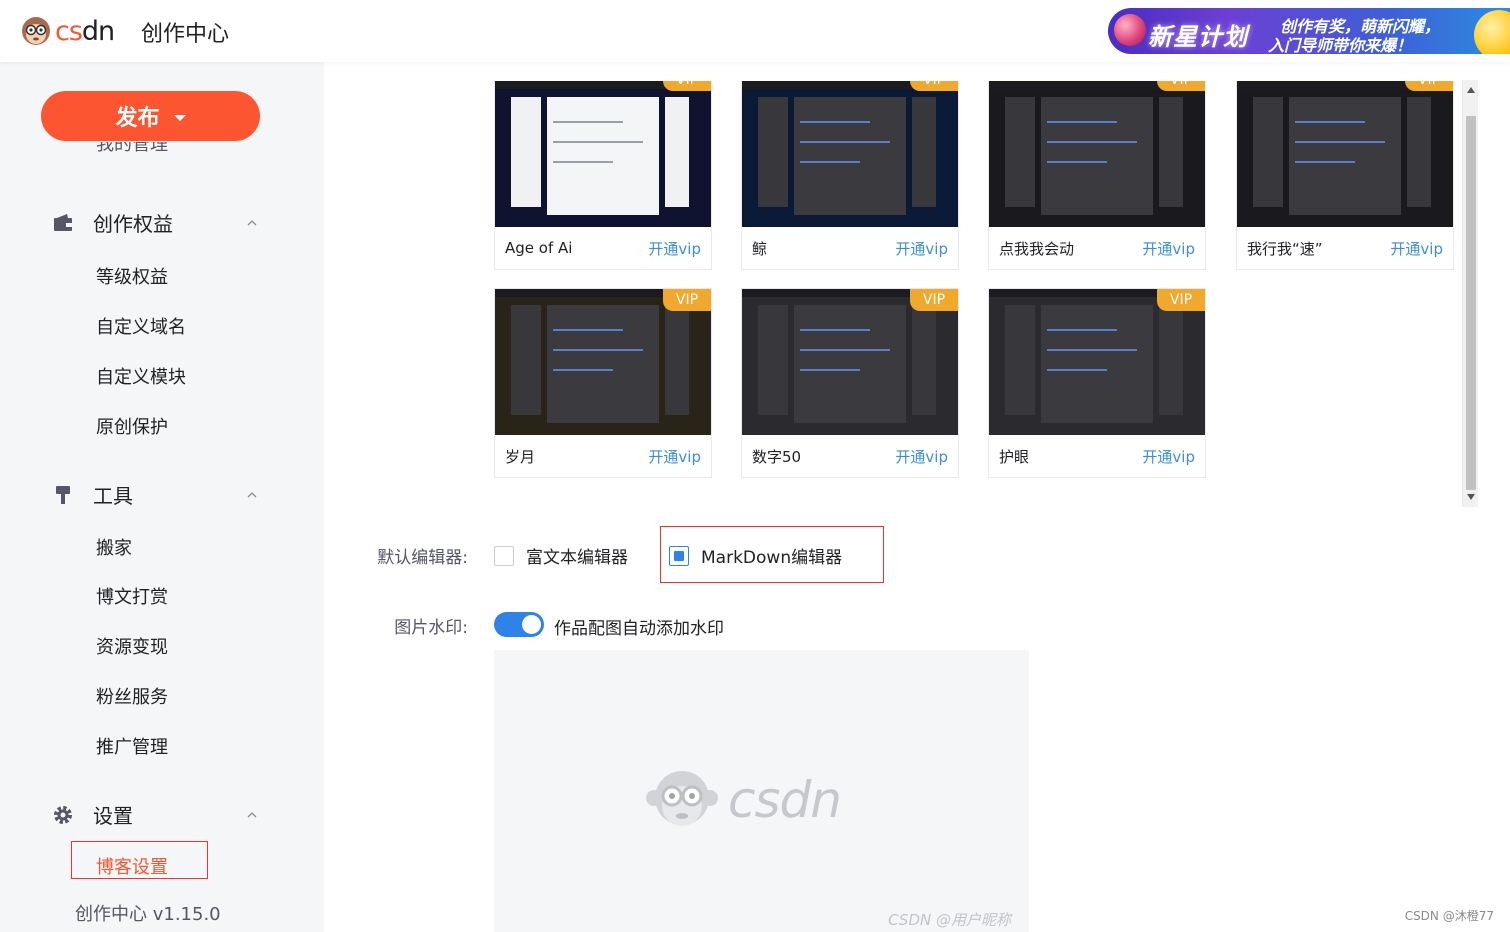  Describe the element at coordinates (1309, 31) in the screenshot. I see `promo-banner: 新星计划 创作有奖，萌新闪耀， 入门导师带你来爆！` at that location.